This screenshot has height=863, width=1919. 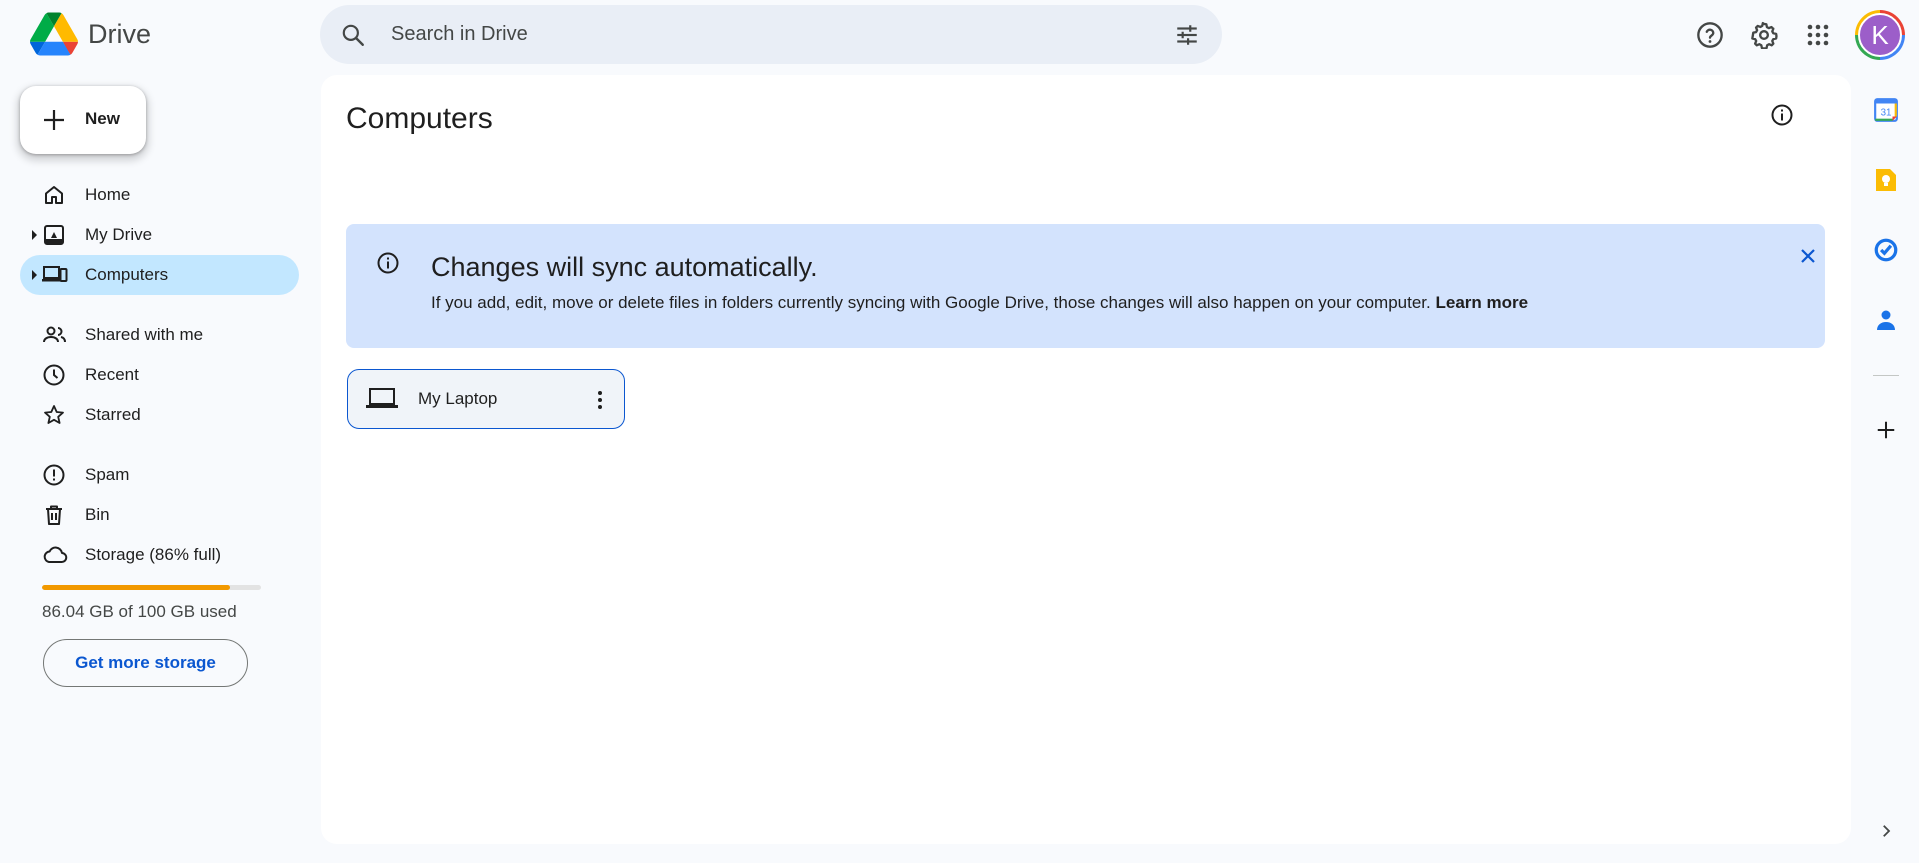 I want to click on sidebar-item-my-drive: My Drive, so click(x=159, y=235).